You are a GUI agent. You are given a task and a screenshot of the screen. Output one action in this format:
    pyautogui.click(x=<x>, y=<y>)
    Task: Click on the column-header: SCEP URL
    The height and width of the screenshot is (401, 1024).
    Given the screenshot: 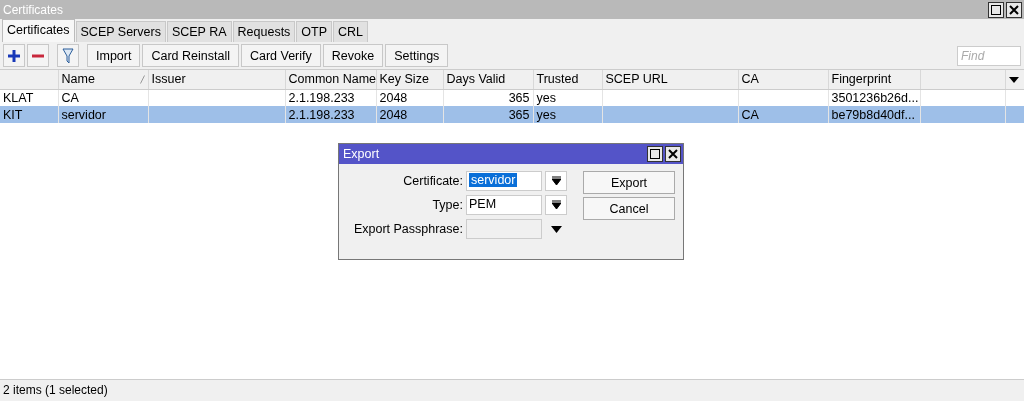 What is the action you would take?
    pyautogui.click(x=670, y=79)
    